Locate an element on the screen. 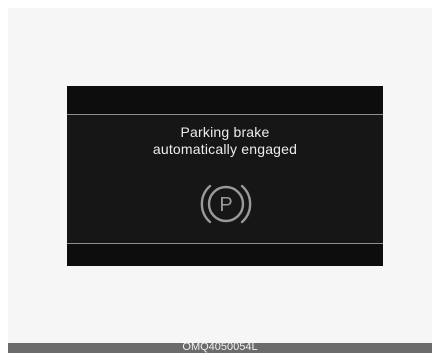 This screenshot has height=353, width=440. warning-message-line-1: Parking brake is located at coordinates (225, 132).